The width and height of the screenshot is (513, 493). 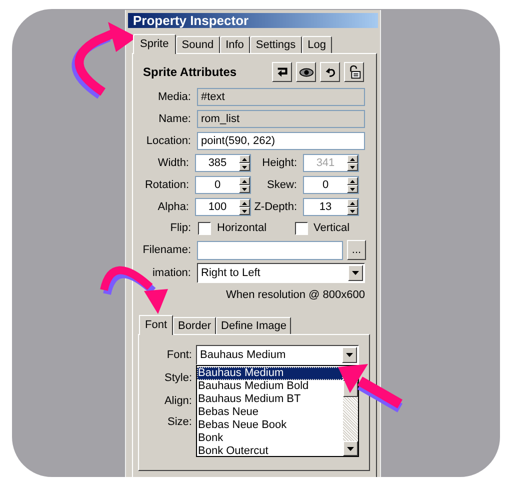 I want to click on checkbox-label: Vertical, so click(x=332, y=228).